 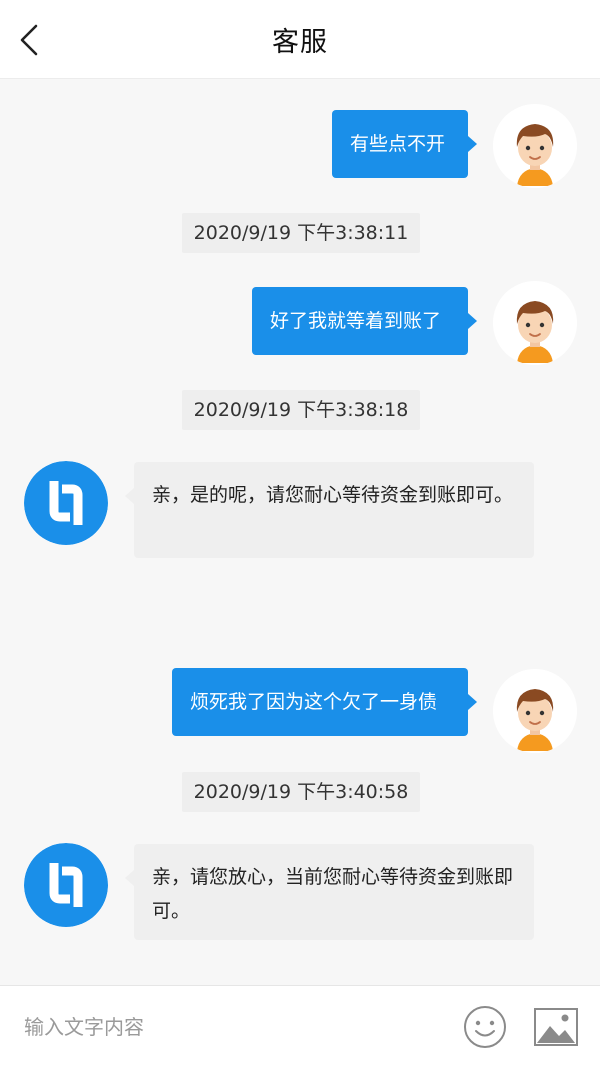 I want to click on message-bubble-incoming: 亲，是的呢，请您耐心等待资金到账即可。, so click(x=329, y=510).